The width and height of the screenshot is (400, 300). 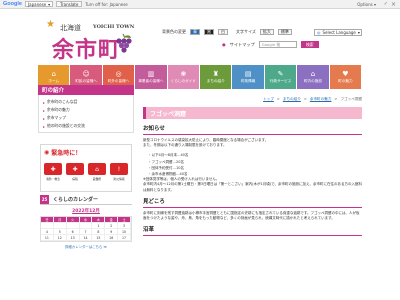 What do you see at coordinates (312, 80) in the screenshot?
I see `nav-item-label: 町内の施設` at bounding box center [312, 80].